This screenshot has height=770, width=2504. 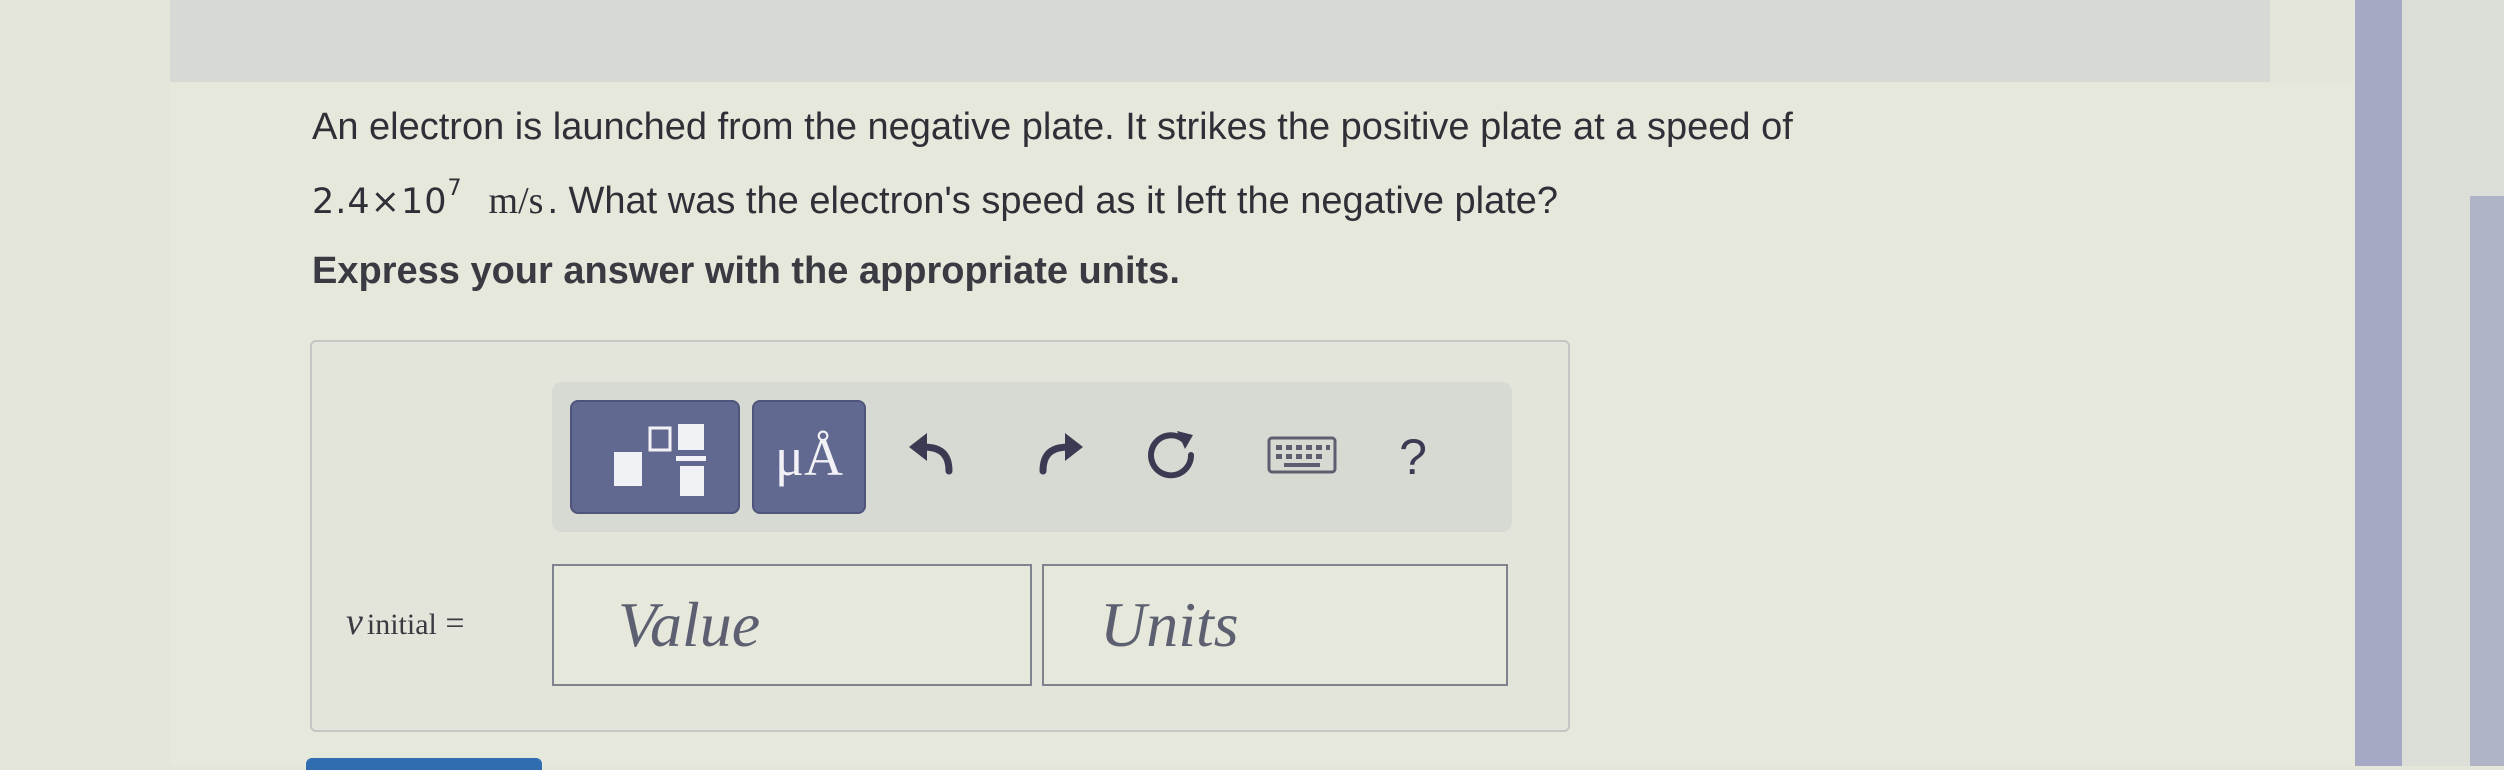 I want to click on templates-button, so click(x=655, y=457).